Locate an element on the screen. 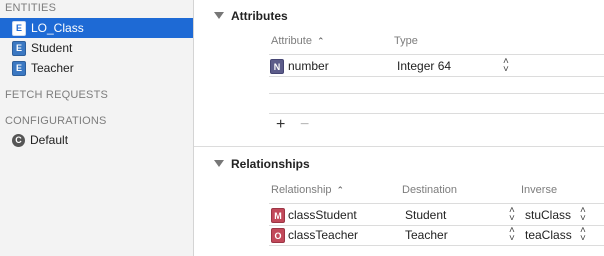 This screenshot has height=256, width=604. relationship-column-header: Relationship ⌃ is located at coordinates (307, 190).